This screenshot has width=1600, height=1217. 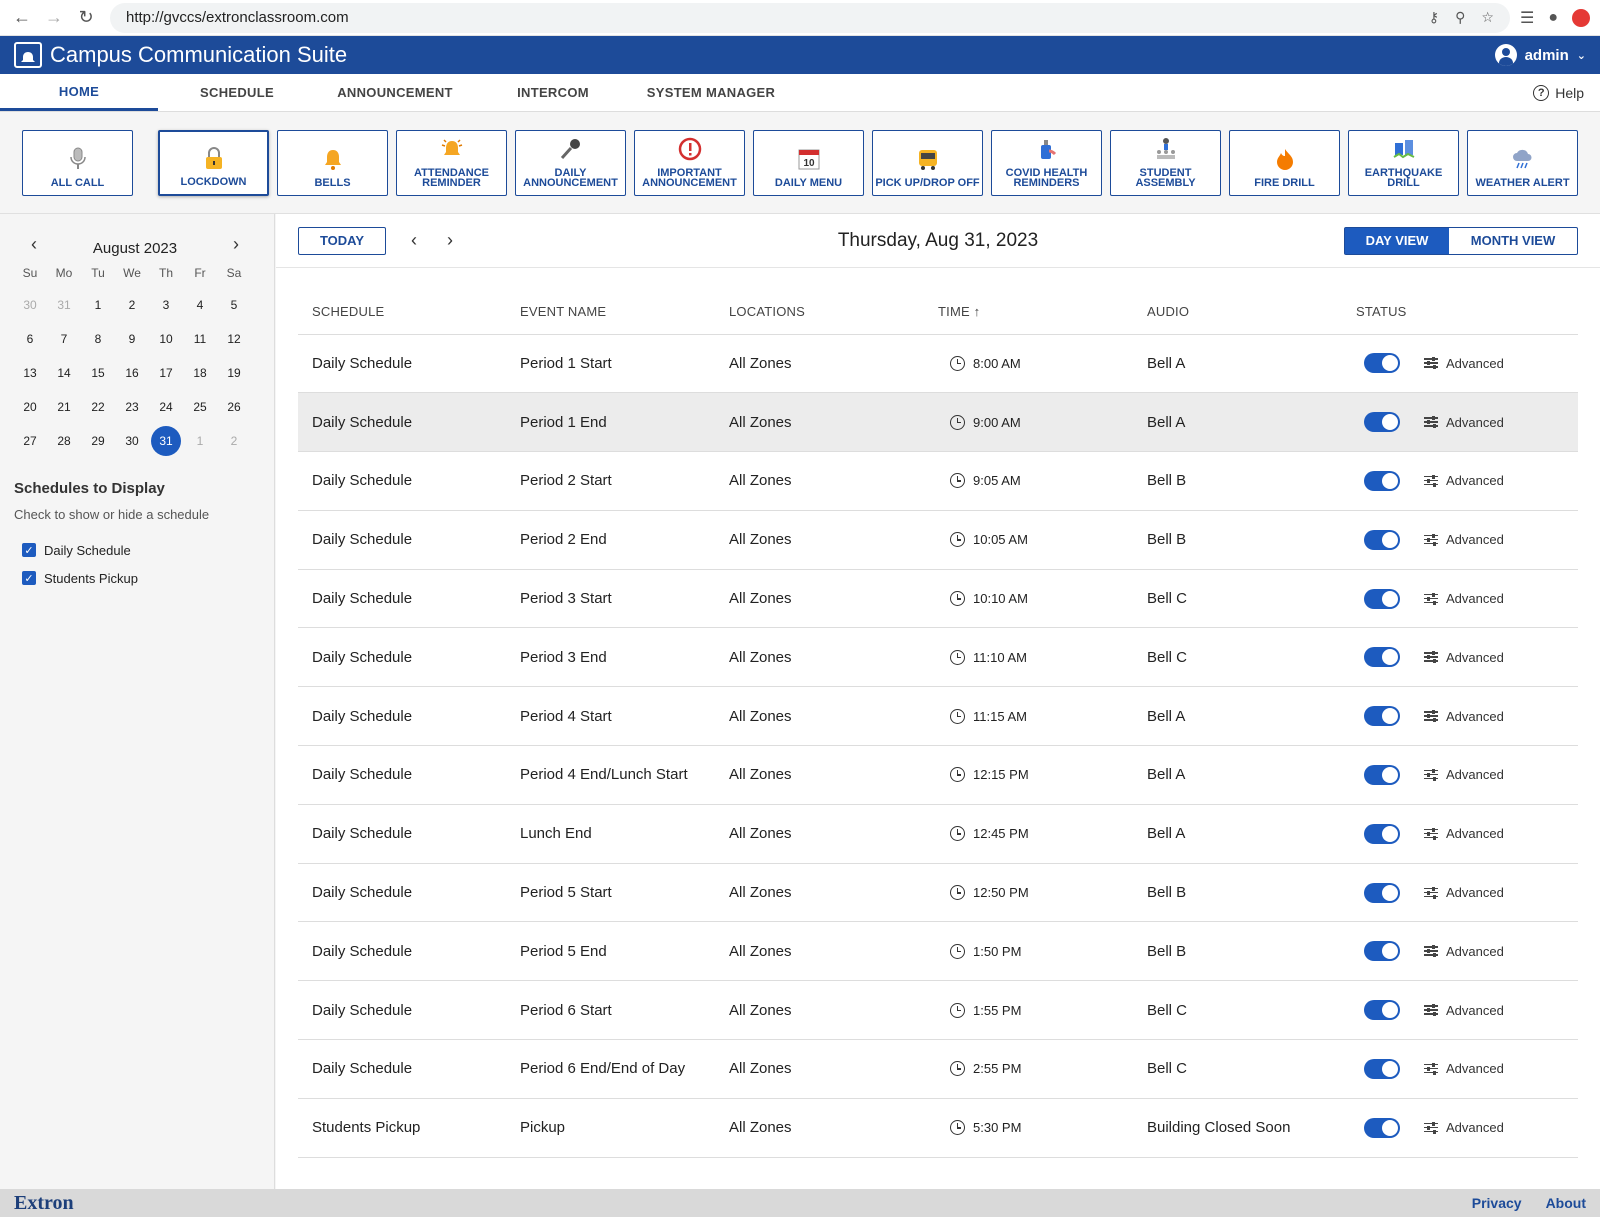 What do you see at coordinates (64, 373) in the screenshot?
I see `calendar-day: 14` at bounding box center [64, 373].